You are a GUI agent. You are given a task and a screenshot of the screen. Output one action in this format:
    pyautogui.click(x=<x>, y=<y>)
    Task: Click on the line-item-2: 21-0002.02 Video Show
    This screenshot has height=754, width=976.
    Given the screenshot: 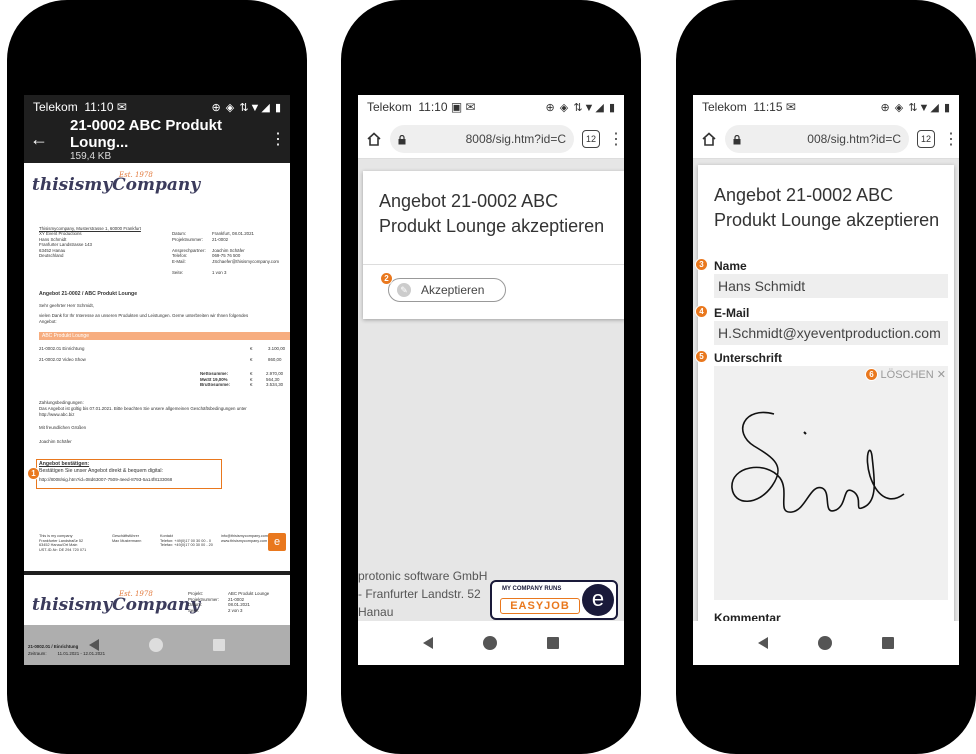 What is the action you would take?
    pyautogui.click(x=62, y=359)
    